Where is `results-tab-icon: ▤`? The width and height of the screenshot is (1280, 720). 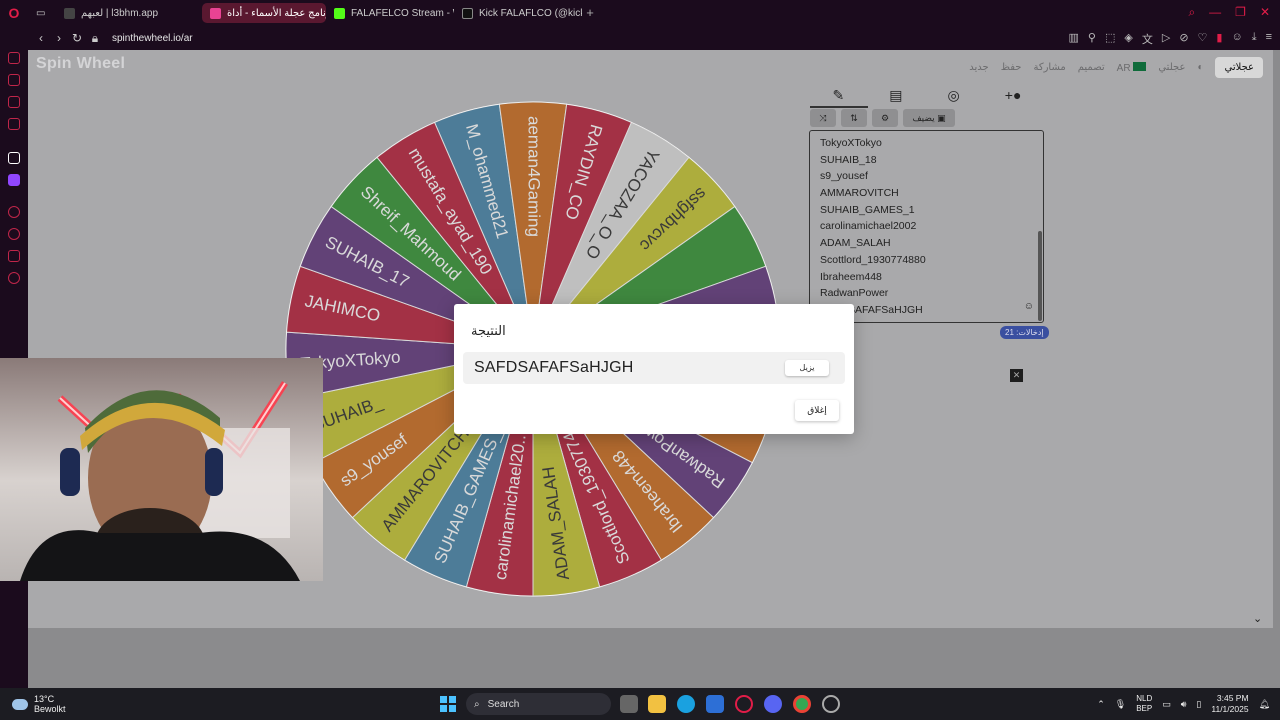
results-tab-icon: ▤ is located at coordinates (895, 95).